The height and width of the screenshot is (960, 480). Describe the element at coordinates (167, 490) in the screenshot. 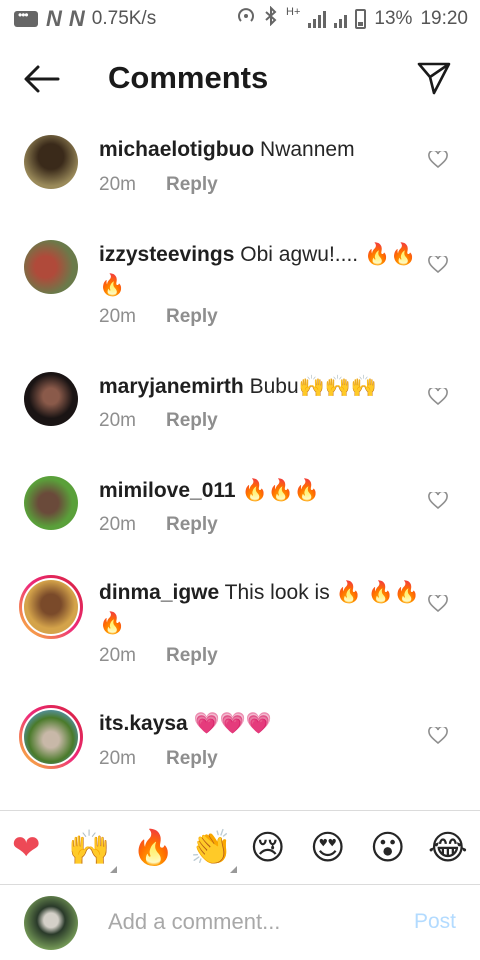

I see `comment-username: mimilove_011` at that location.